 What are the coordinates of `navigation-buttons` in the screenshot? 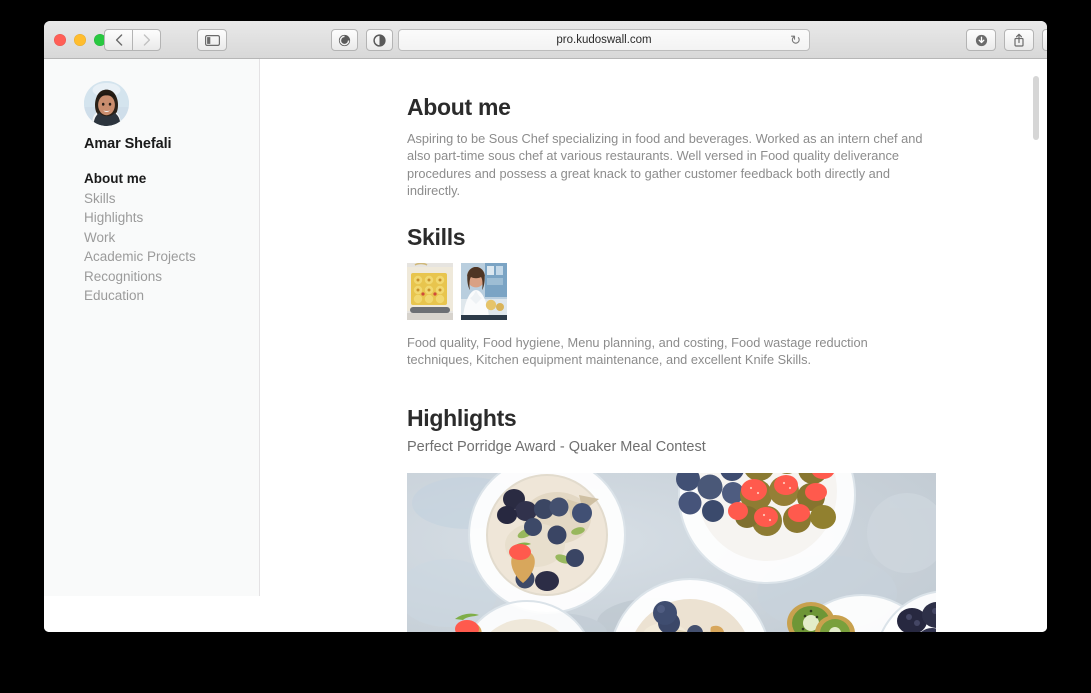 It's located at (132, 40).